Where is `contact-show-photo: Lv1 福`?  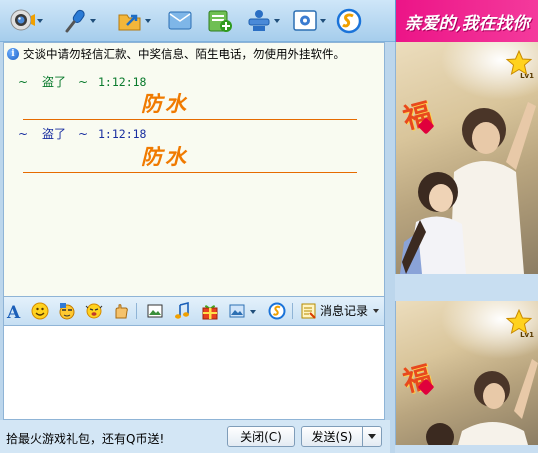 contact-show-photo: Lv1 福 is located at coordinates (466, 158).